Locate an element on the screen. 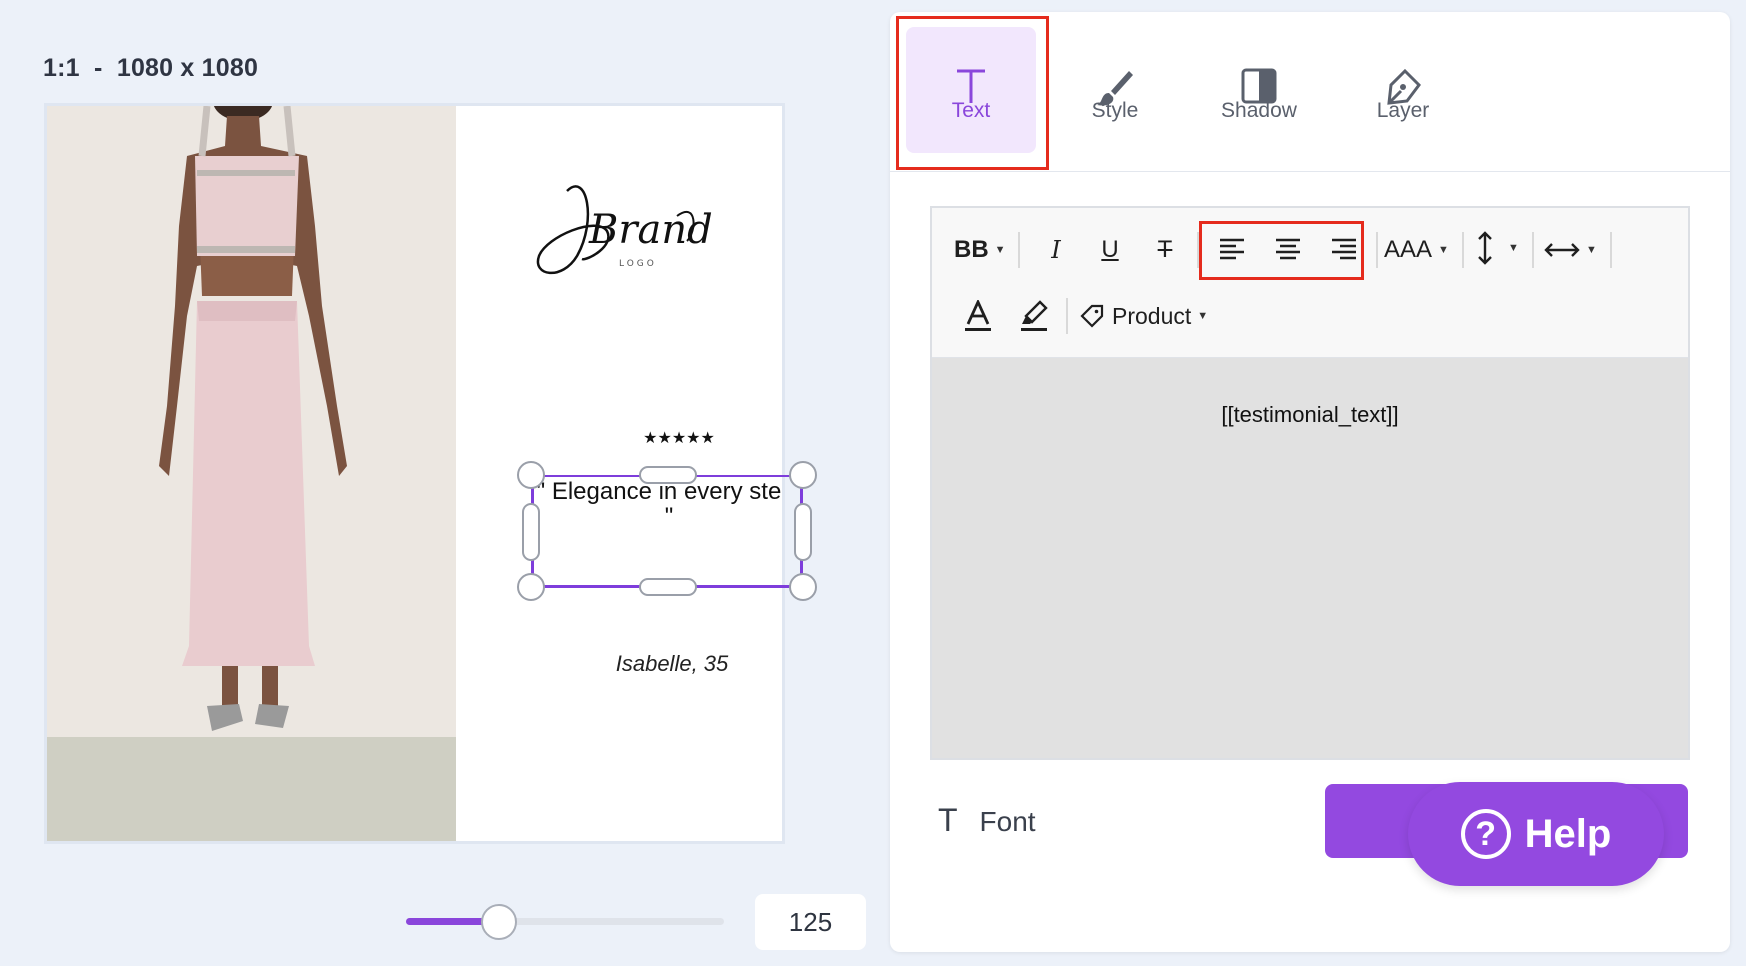 Image resolution: width=1746 pixels, height=966 pixels. line-height-dropdown: ▼ is located at coordinates (1497, 248).